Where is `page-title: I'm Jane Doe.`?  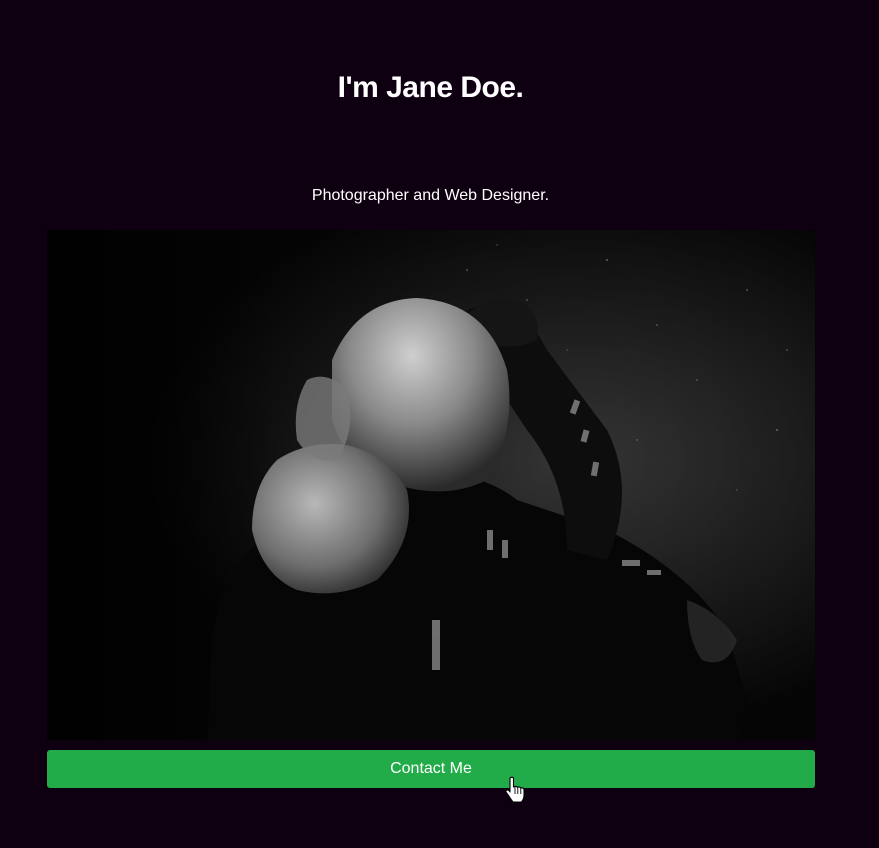
page-title: I'm Jane Doe. is located at coordinates (430, 87).